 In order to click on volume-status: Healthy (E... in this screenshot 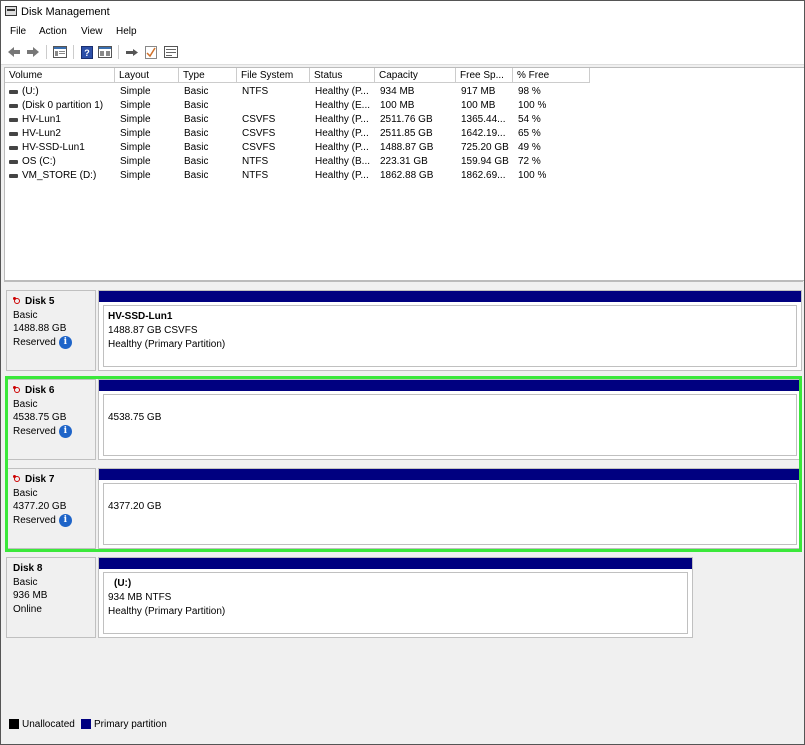, I will do `click(343, 105)`.